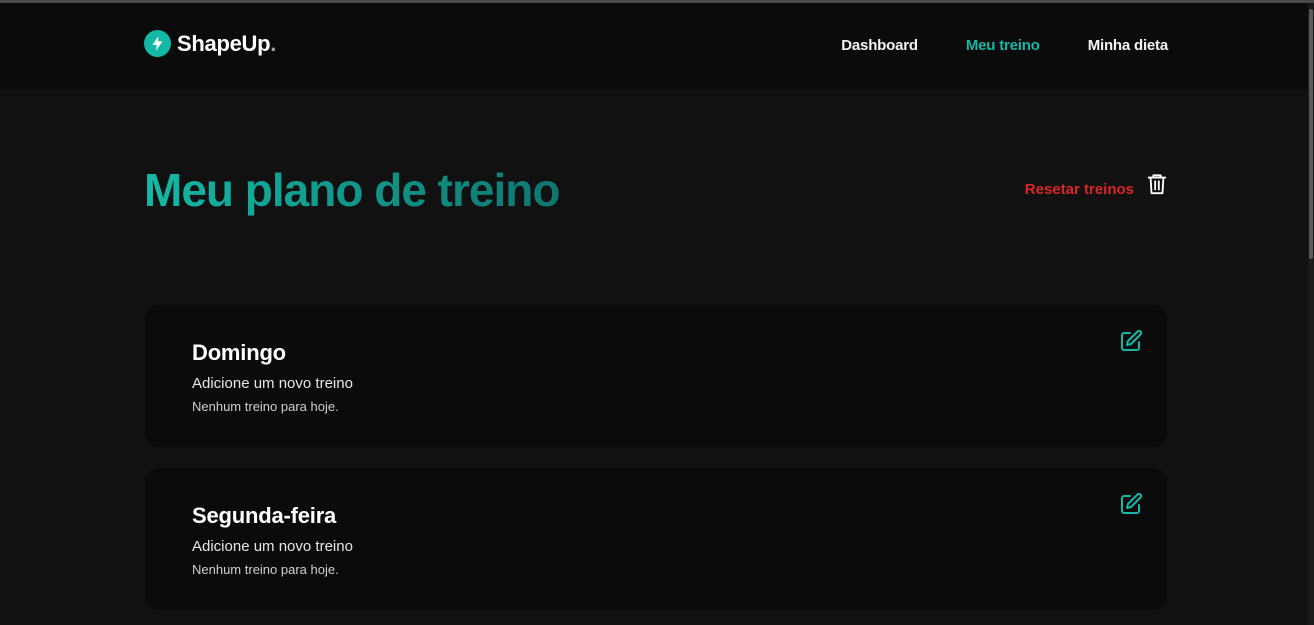 The height and width of the screenshot is (625, 1314). What do you see at coordinates (1128, 45) in the screenshot?
I see `nav-item-minha-dieta: Minha dieta` at bounding box center [1128, 45].